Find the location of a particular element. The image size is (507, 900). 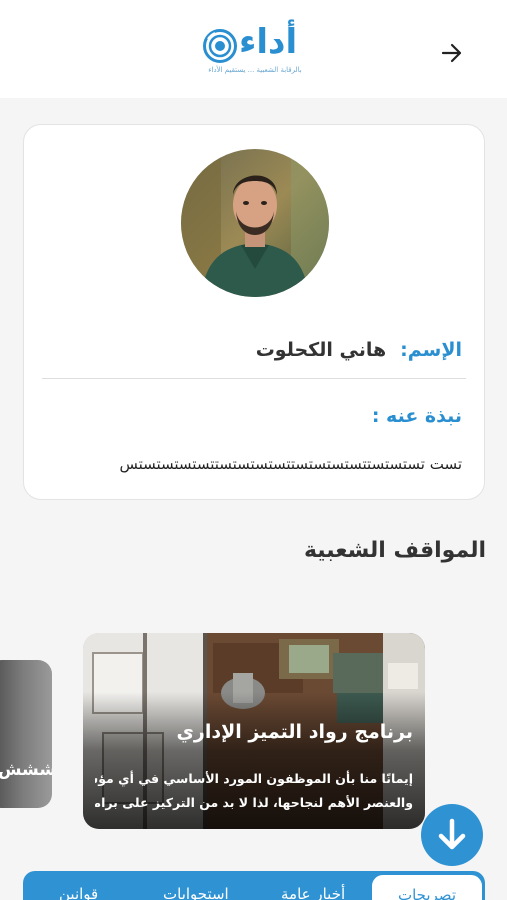

scroll-down-button is located at coordinates (452, 835).